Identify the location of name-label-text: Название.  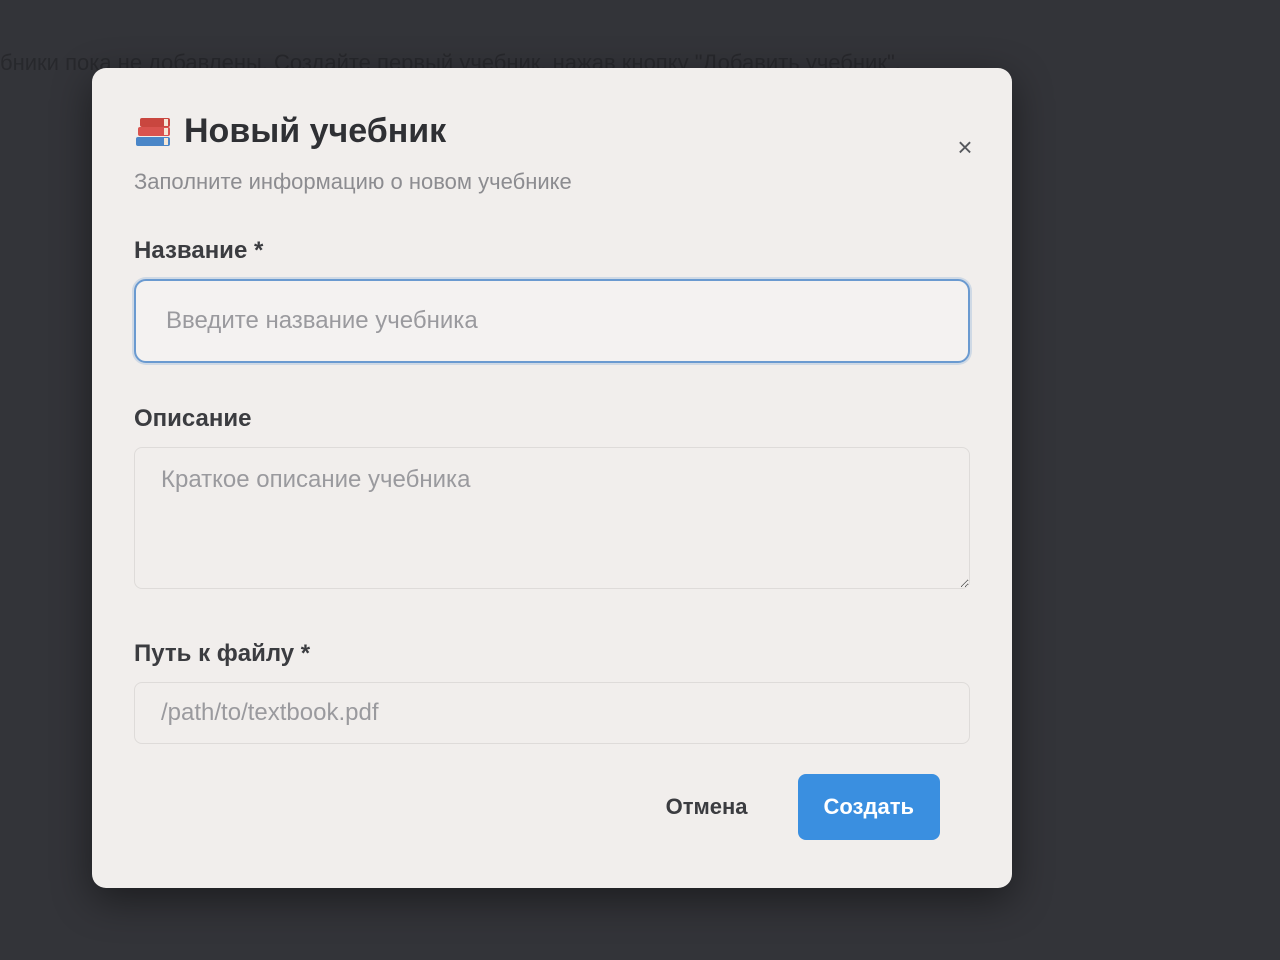
(191, 250).